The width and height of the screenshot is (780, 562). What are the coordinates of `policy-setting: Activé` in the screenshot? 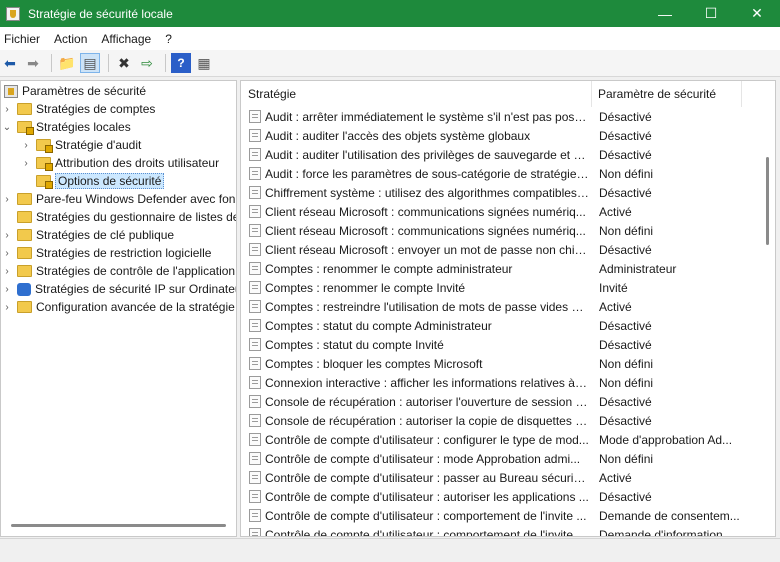 It's located at (615, 211).